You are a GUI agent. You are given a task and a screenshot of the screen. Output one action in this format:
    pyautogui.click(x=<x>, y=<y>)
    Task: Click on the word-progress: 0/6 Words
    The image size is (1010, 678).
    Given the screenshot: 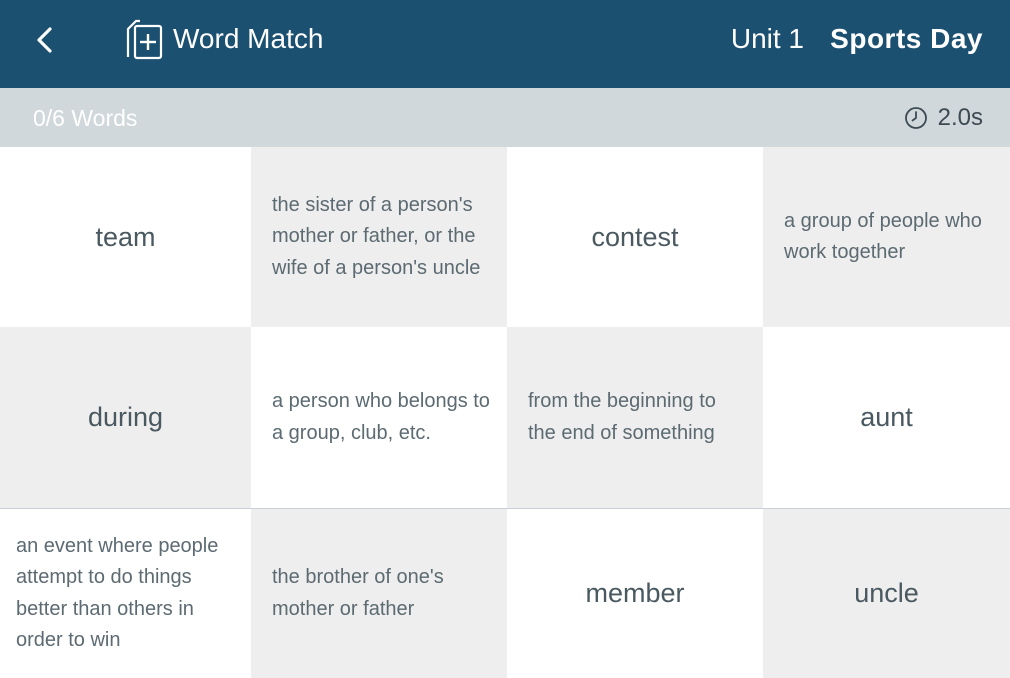 What is the action you would take?
    pyautogui.click(x=85, y=118)
    